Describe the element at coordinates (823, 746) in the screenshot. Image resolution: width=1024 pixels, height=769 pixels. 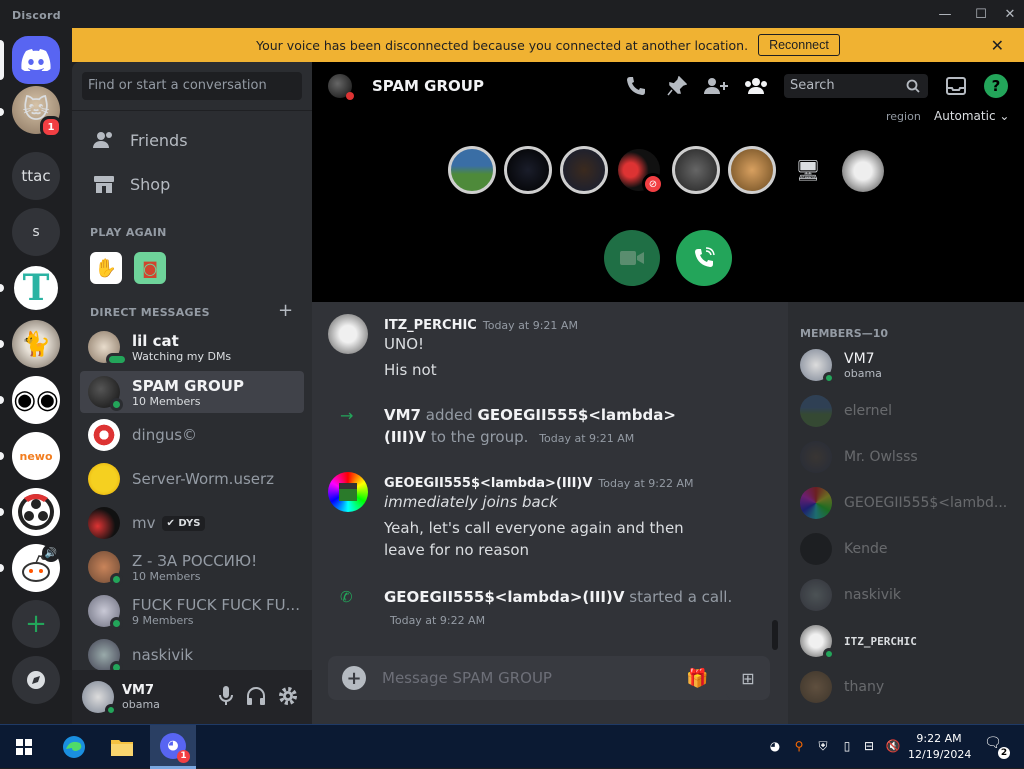
I see `tray-shield-icon: ⛨` at that location.